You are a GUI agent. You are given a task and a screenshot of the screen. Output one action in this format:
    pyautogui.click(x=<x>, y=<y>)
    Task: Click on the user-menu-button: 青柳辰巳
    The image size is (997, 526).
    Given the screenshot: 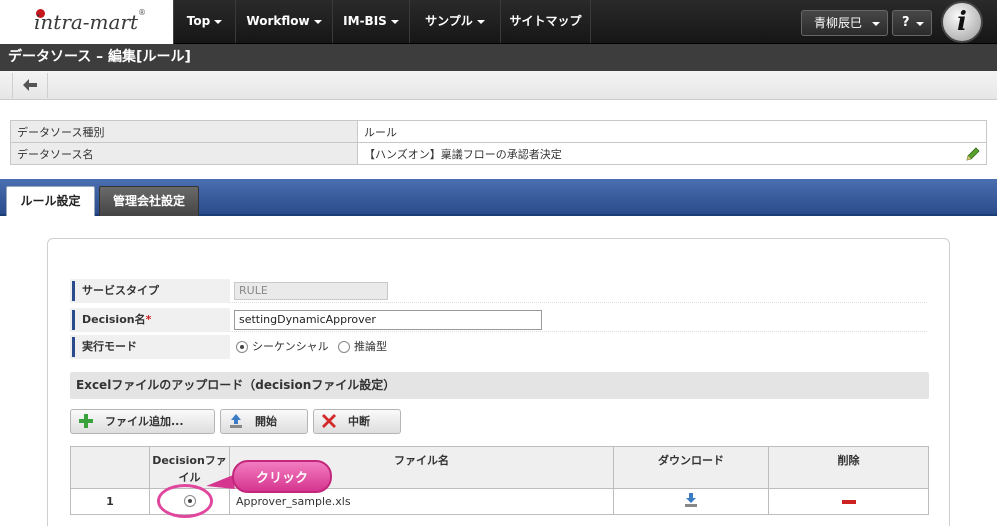 What is the action you would take?
    pyautogui.click(x=844, y=23)
    